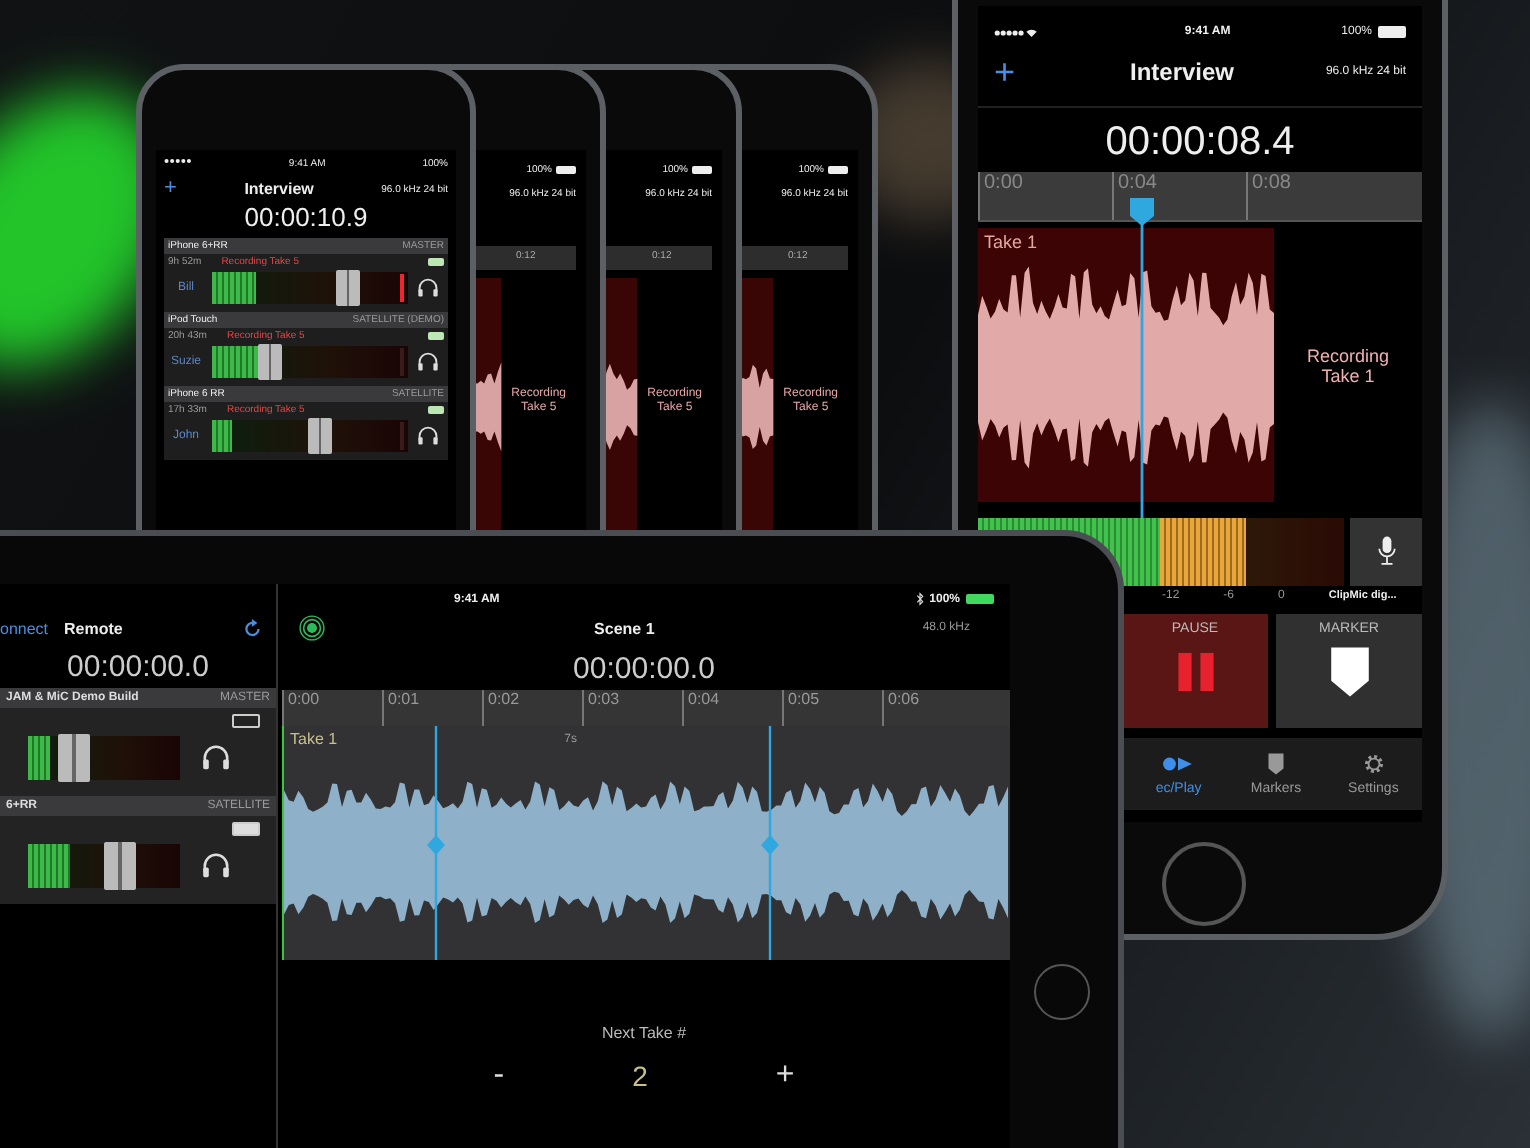  Describe the element at coordinates (1045, 196) in the screenshot. I see `ruler-tick: 0:00` at that location.